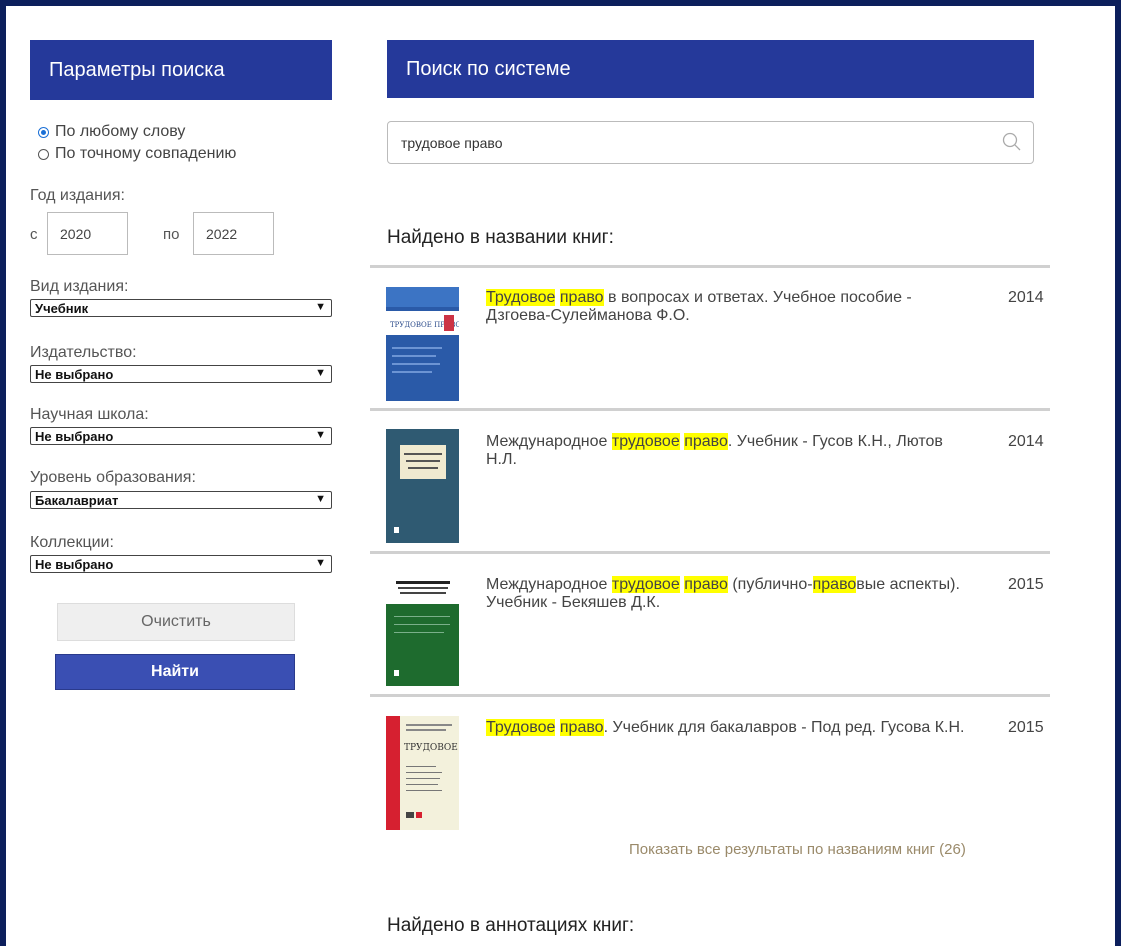  What do you see at coordinates (120, 131) in the screenshot?
I see `radio-match-any-label: По любому слову` at bounding box center [120, 131].